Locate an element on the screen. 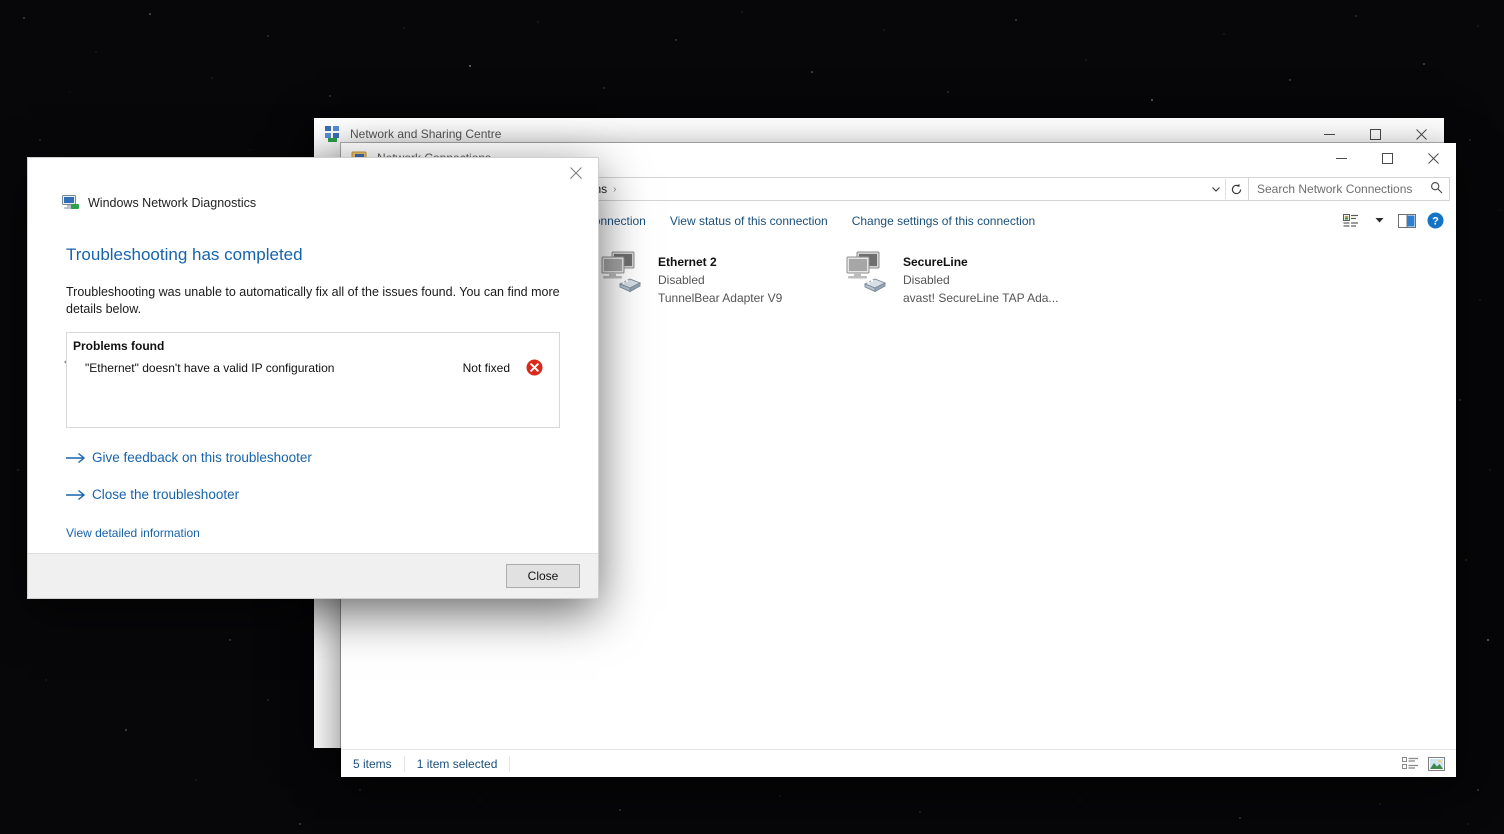 The height and width of the screenshot is (834, 1504). breadcrumb-right-controls is located at coordinates (1226, 189).